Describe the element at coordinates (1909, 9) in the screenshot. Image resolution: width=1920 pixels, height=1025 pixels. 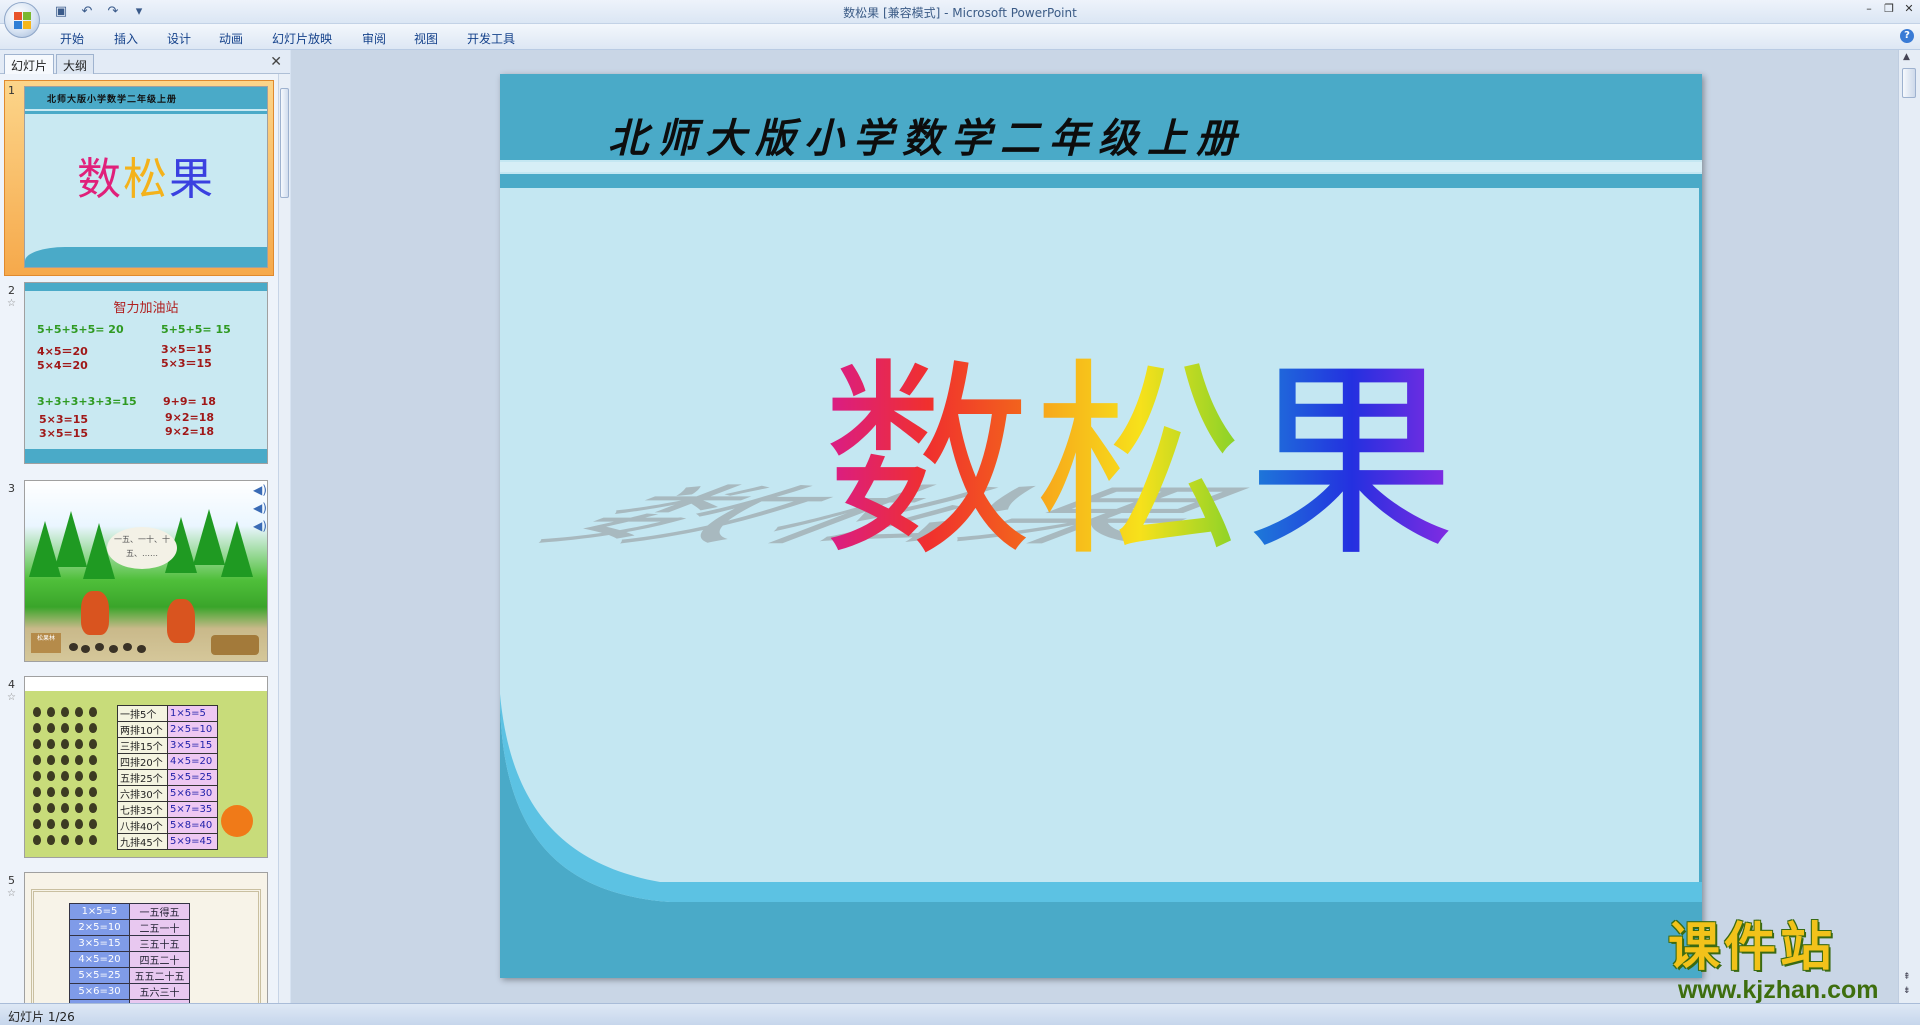
I see `close-icon: ✕` at that location.